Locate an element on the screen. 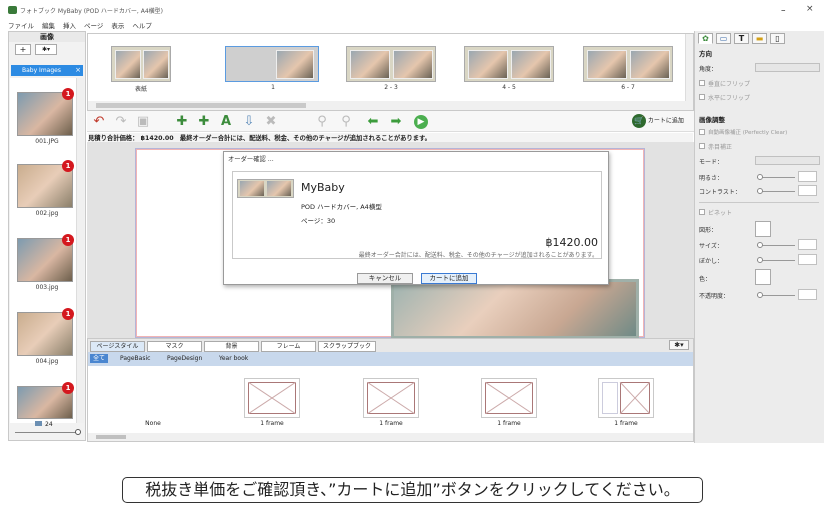 This screenshot has width=827, height=512. opacity-input is located at coordinates (807, 294).